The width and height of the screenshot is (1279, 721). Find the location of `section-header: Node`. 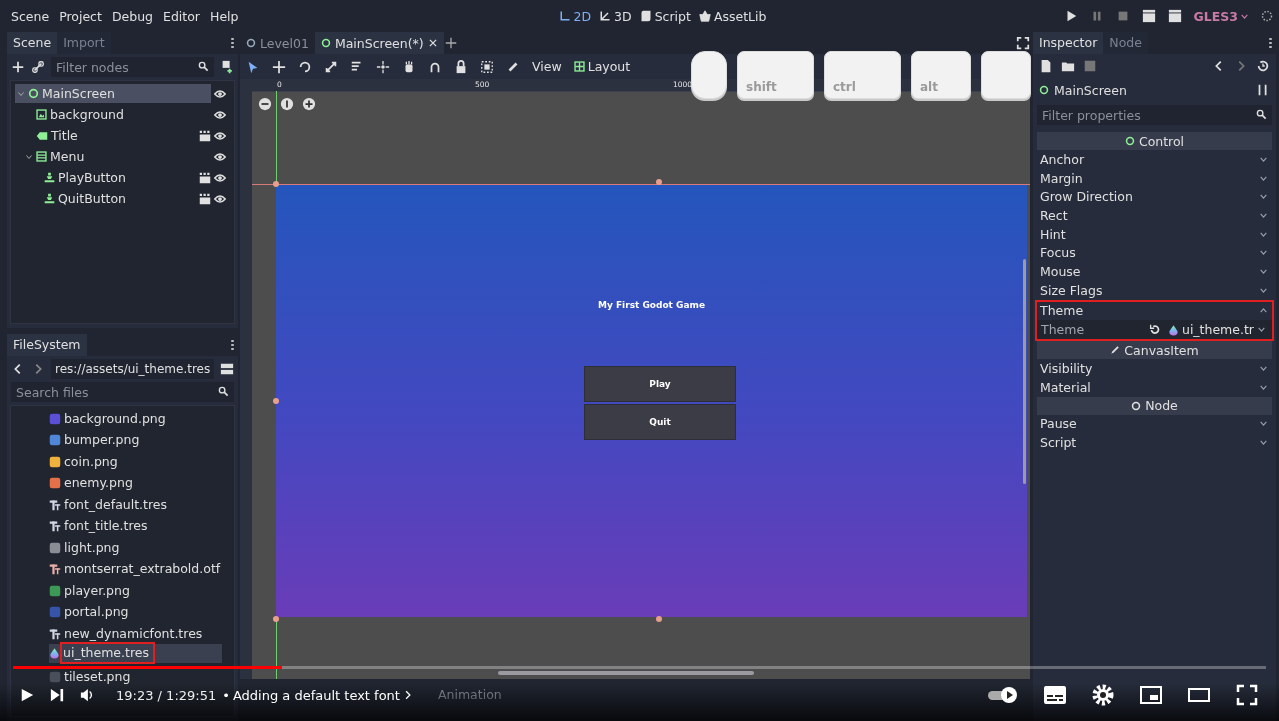

section-header: Node is located at coordinates (1154, 405).